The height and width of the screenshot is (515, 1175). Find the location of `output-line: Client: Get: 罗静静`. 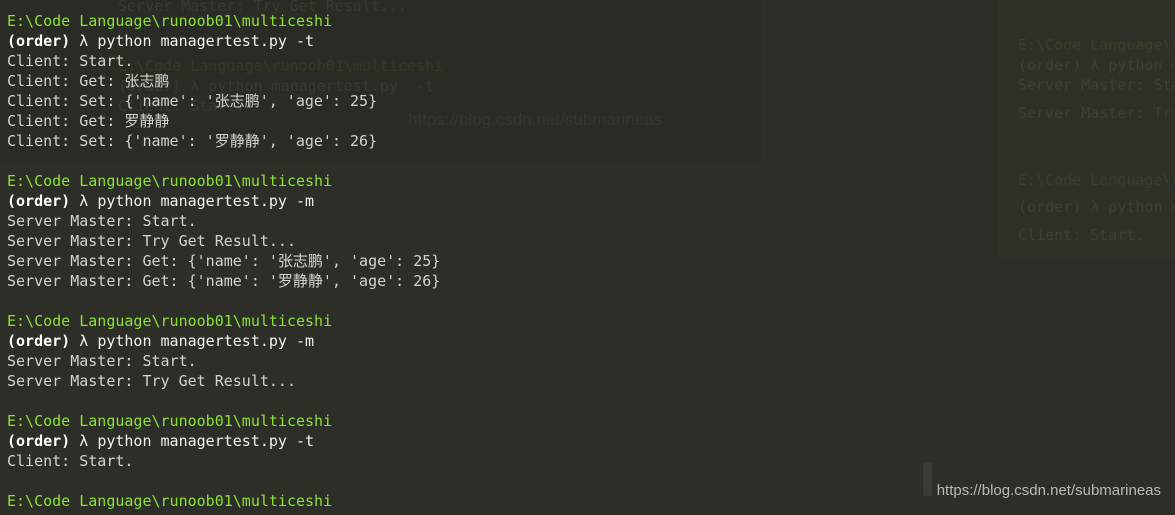

output-line: Client: Get: 罗静静 is located at coordinates (88, 121).